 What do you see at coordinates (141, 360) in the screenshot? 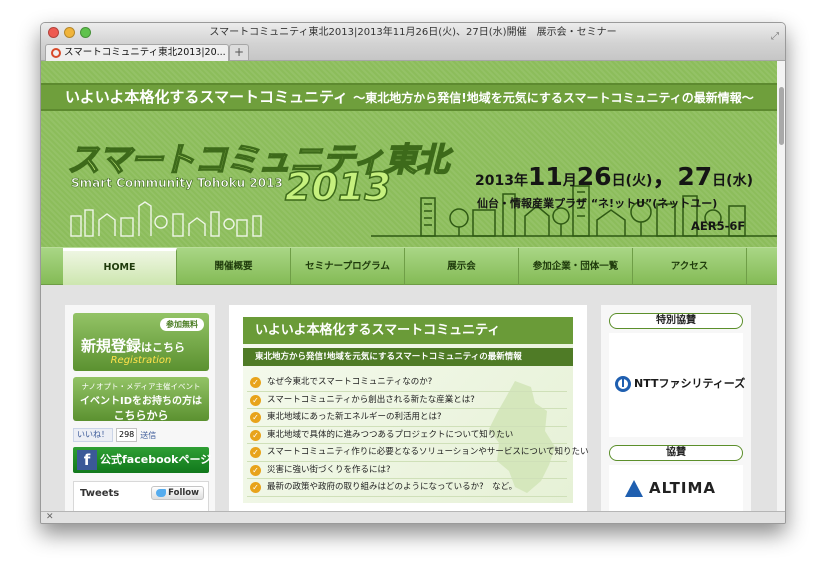
I see `register-english-label: Registration` at bounding box center [141, 360].